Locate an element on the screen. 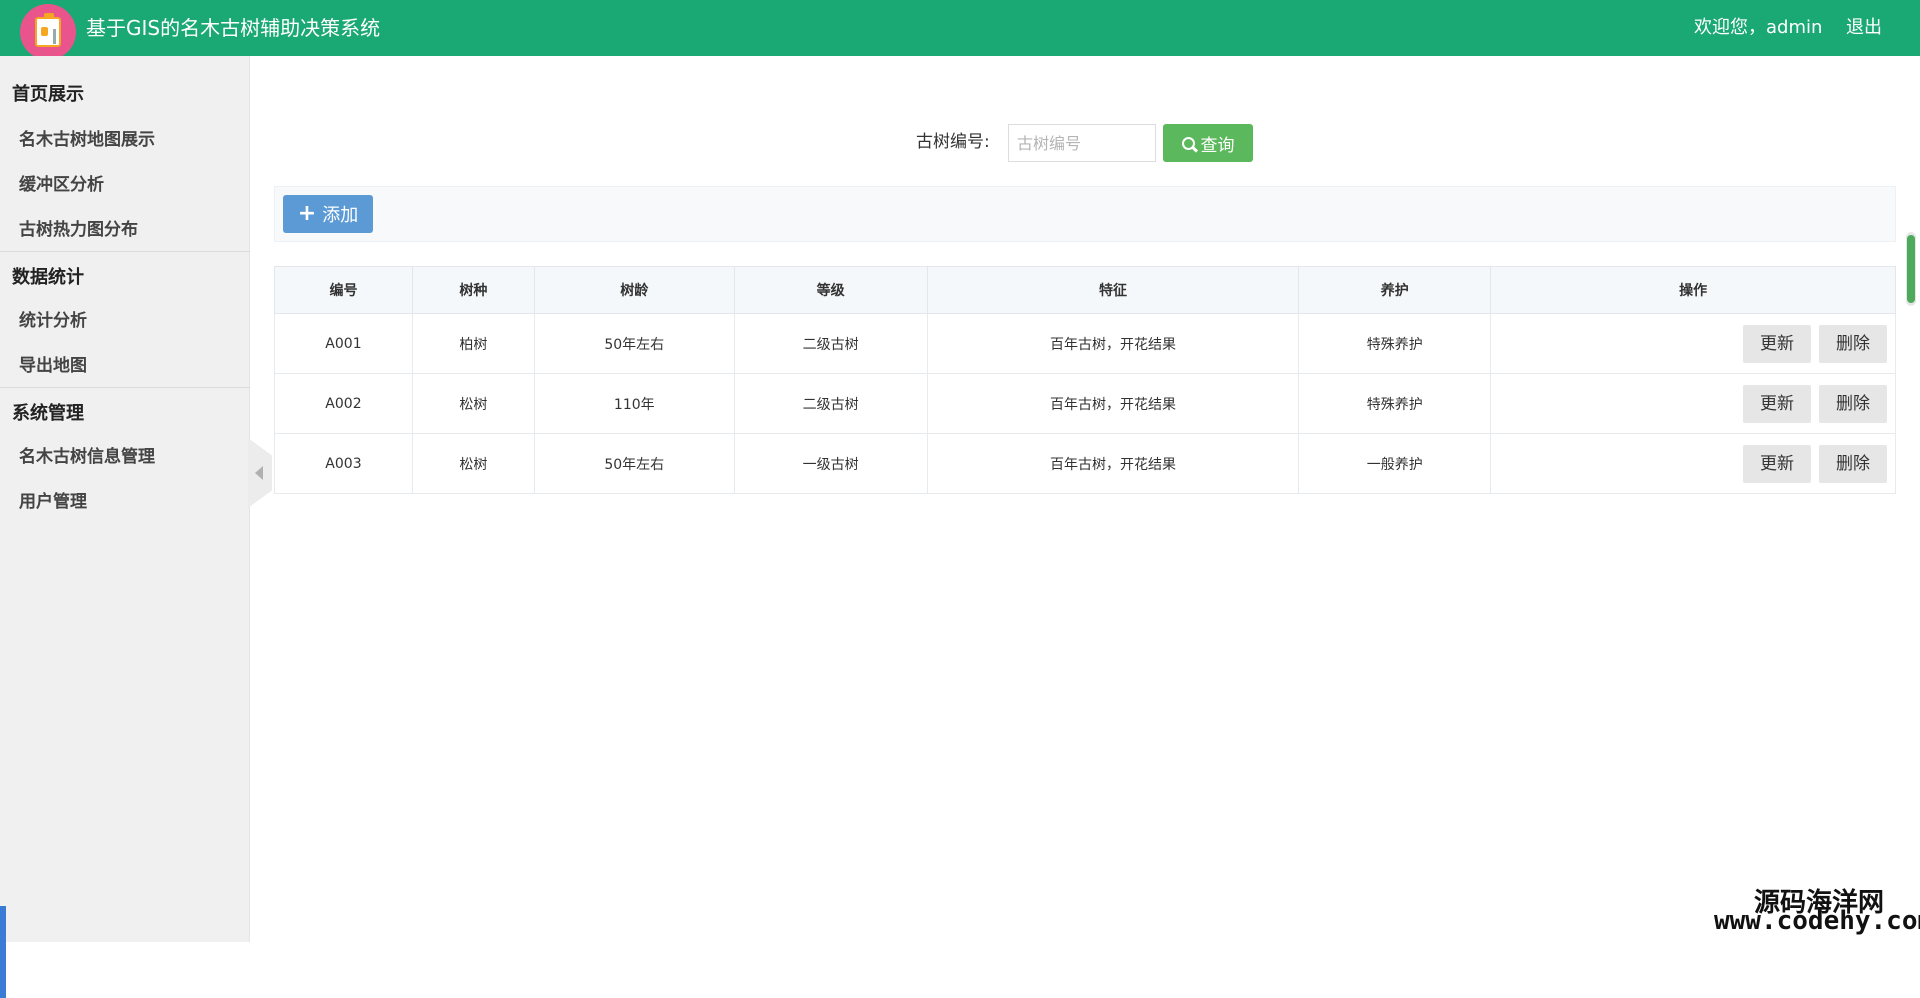 The height and width of the screenshot is (998, 1920). sidebar-item-user-management: 用户管理 is located at coordinates (53, 499).